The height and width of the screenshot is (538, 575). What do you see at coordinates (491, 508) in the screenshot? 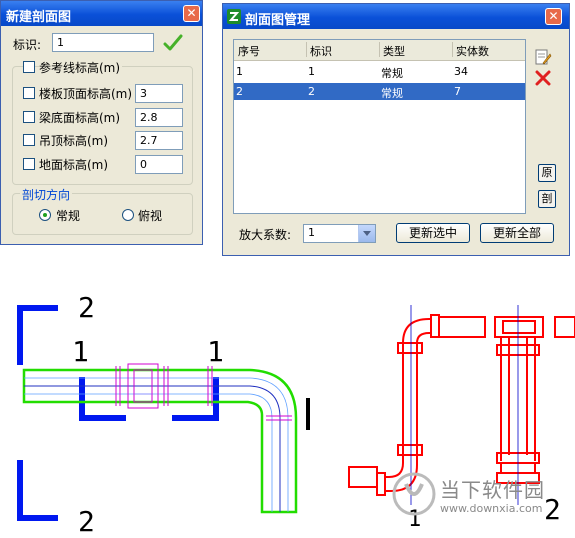
I see `watermark-url: www.downxia.com` at bounding box center [491, 508].